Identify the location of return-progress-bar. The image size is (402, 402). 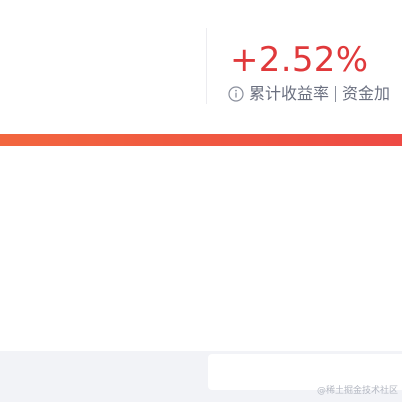
(201, 140).